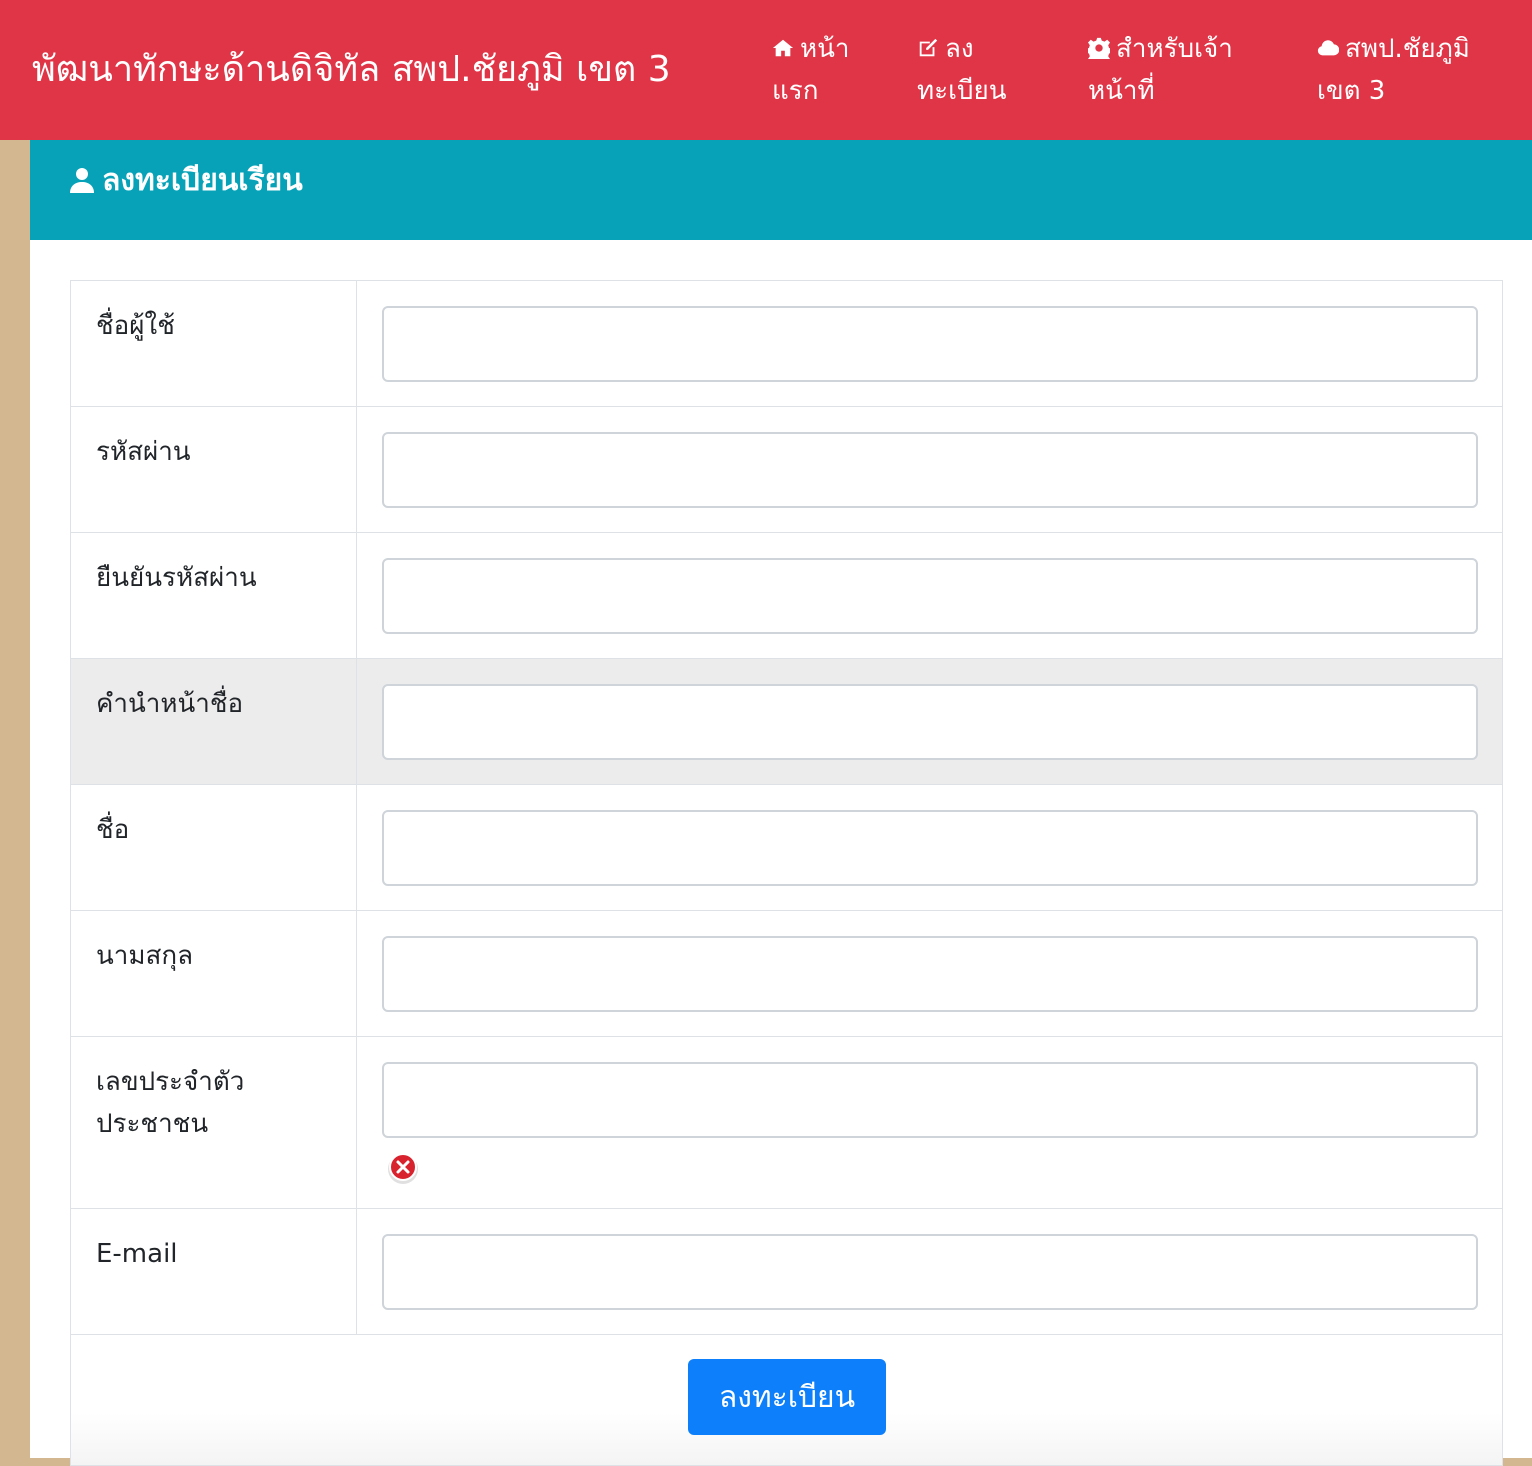 This screenshot has height=1466, width=1532. Describe the element at coordinates (214, 1122) in the screenshot. I see `field-label: เลขประจำตัว ประชาชน` at that location.